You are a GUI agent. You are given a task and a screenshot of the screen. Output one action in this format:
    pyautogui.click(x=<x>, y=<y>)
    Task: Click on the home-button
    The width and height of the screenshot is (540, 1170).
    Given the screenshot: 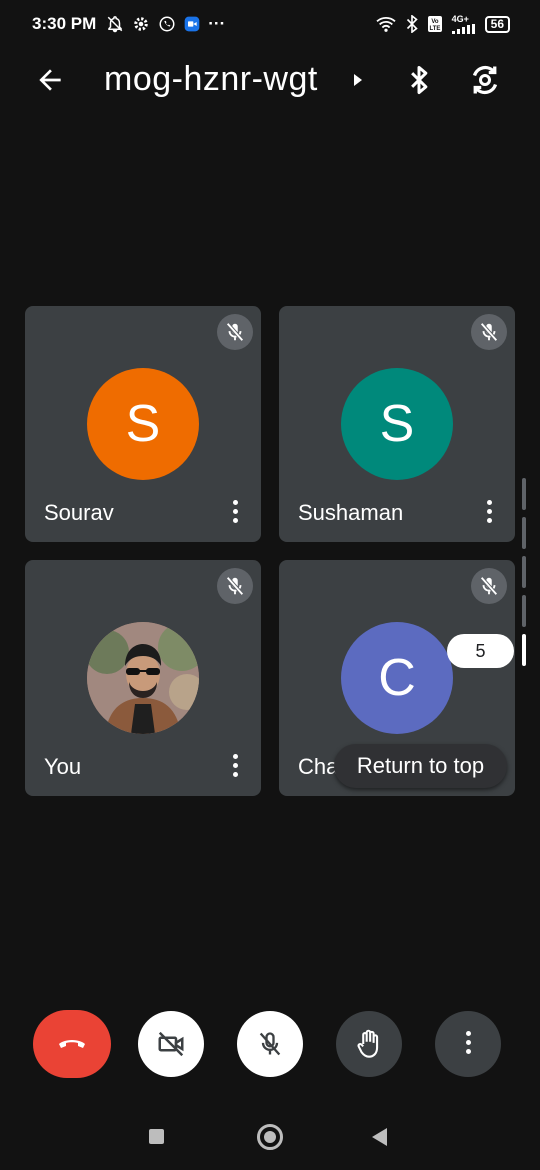 What is the action you would take?
    pyautogui.click(x=270, y=1137)
    